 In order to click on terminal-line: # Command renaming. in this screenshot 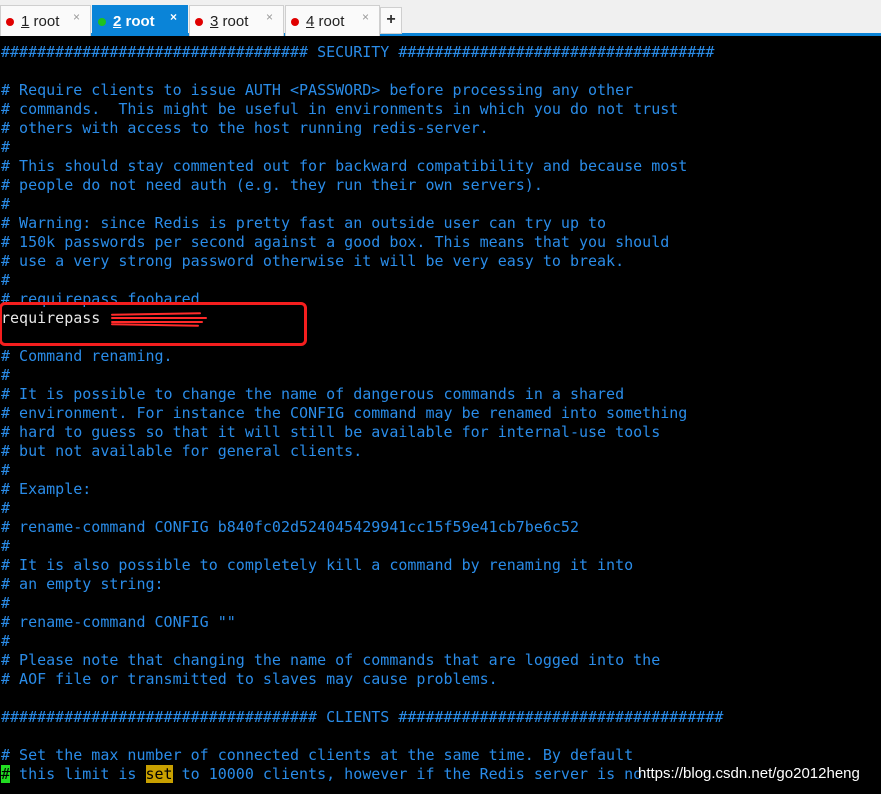, I will do `click(87, 356)`.